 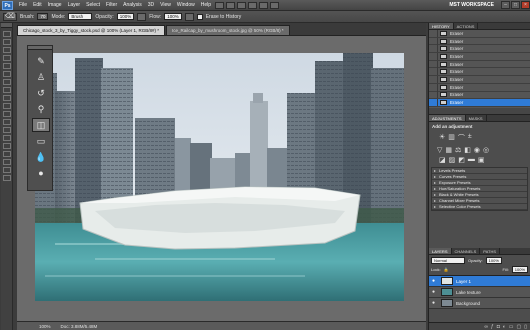 What do you see at coordinates (41, 77) in the screenshot?
I see `clone-stamp-tool-icon: ♙` at bounding box center [41, 77].